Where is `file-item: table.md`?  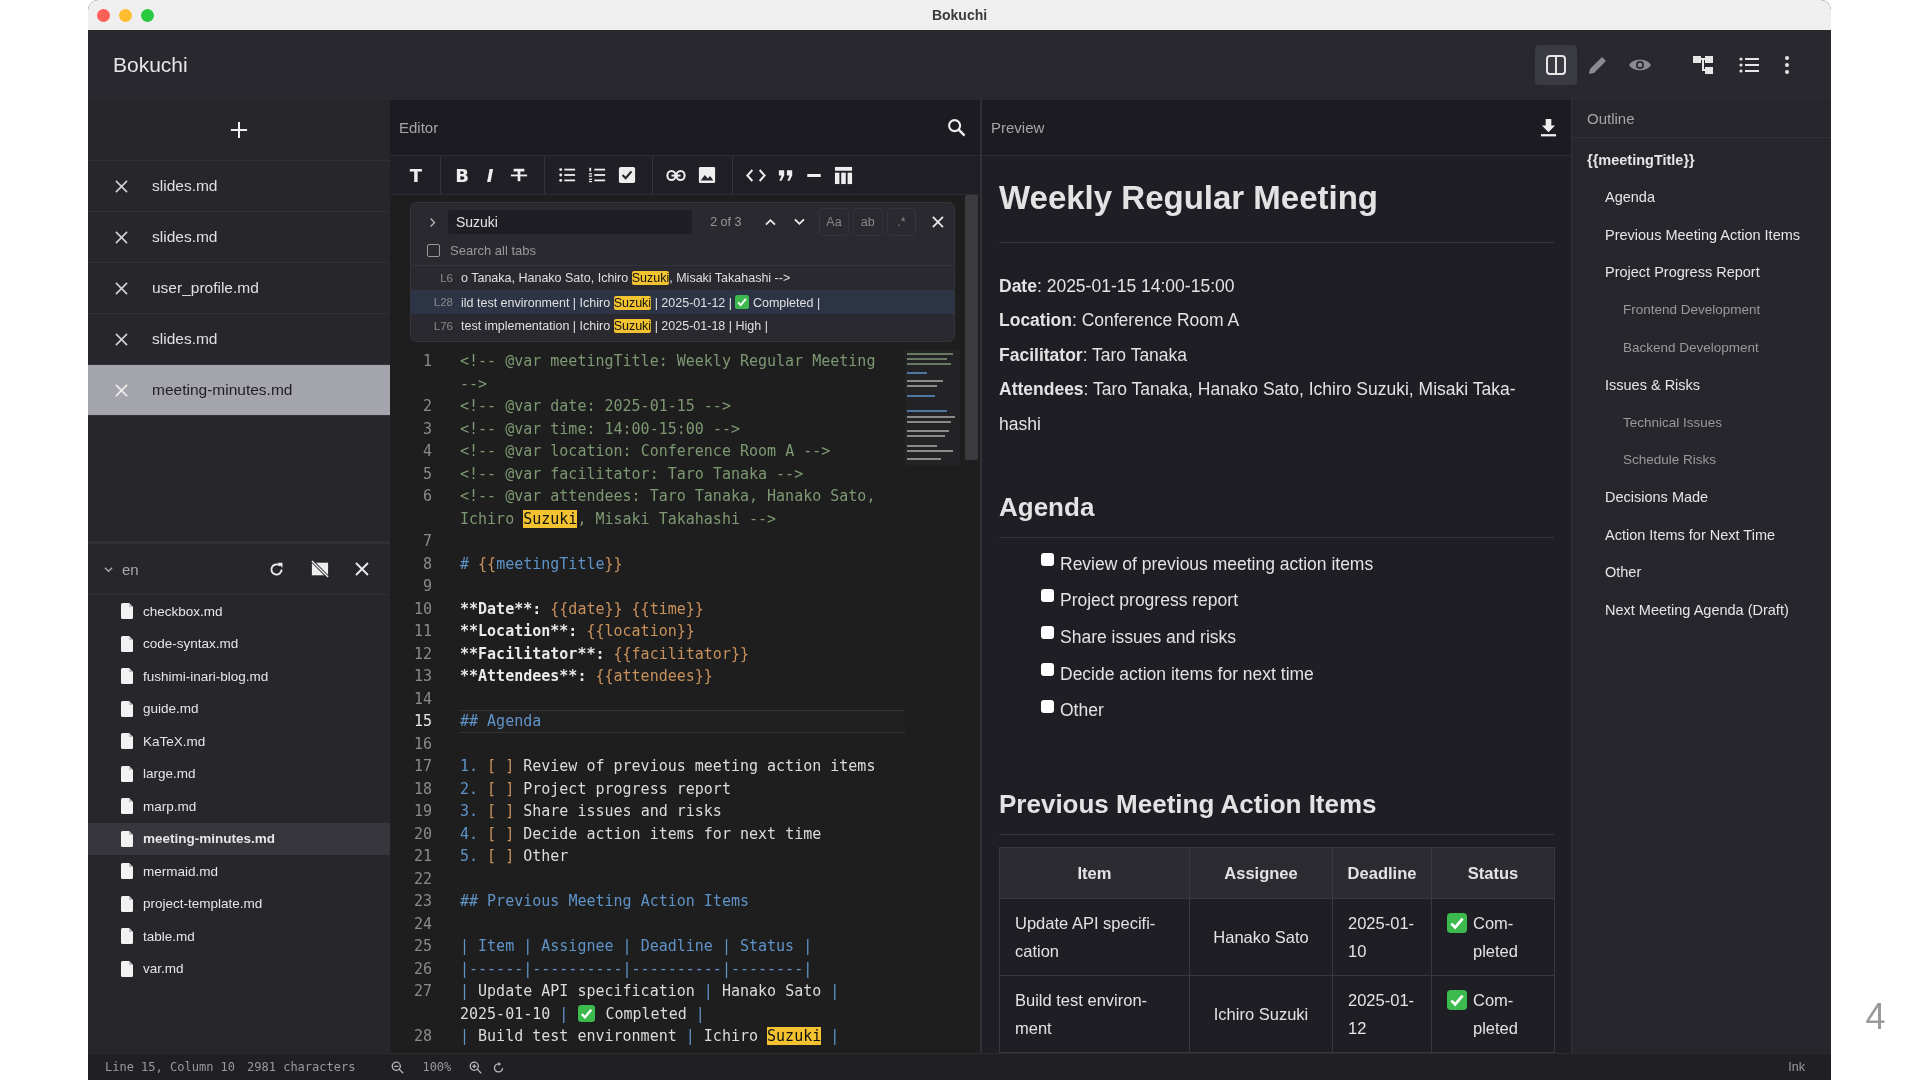
file-item: table.md is located at coordinates (239, 936).